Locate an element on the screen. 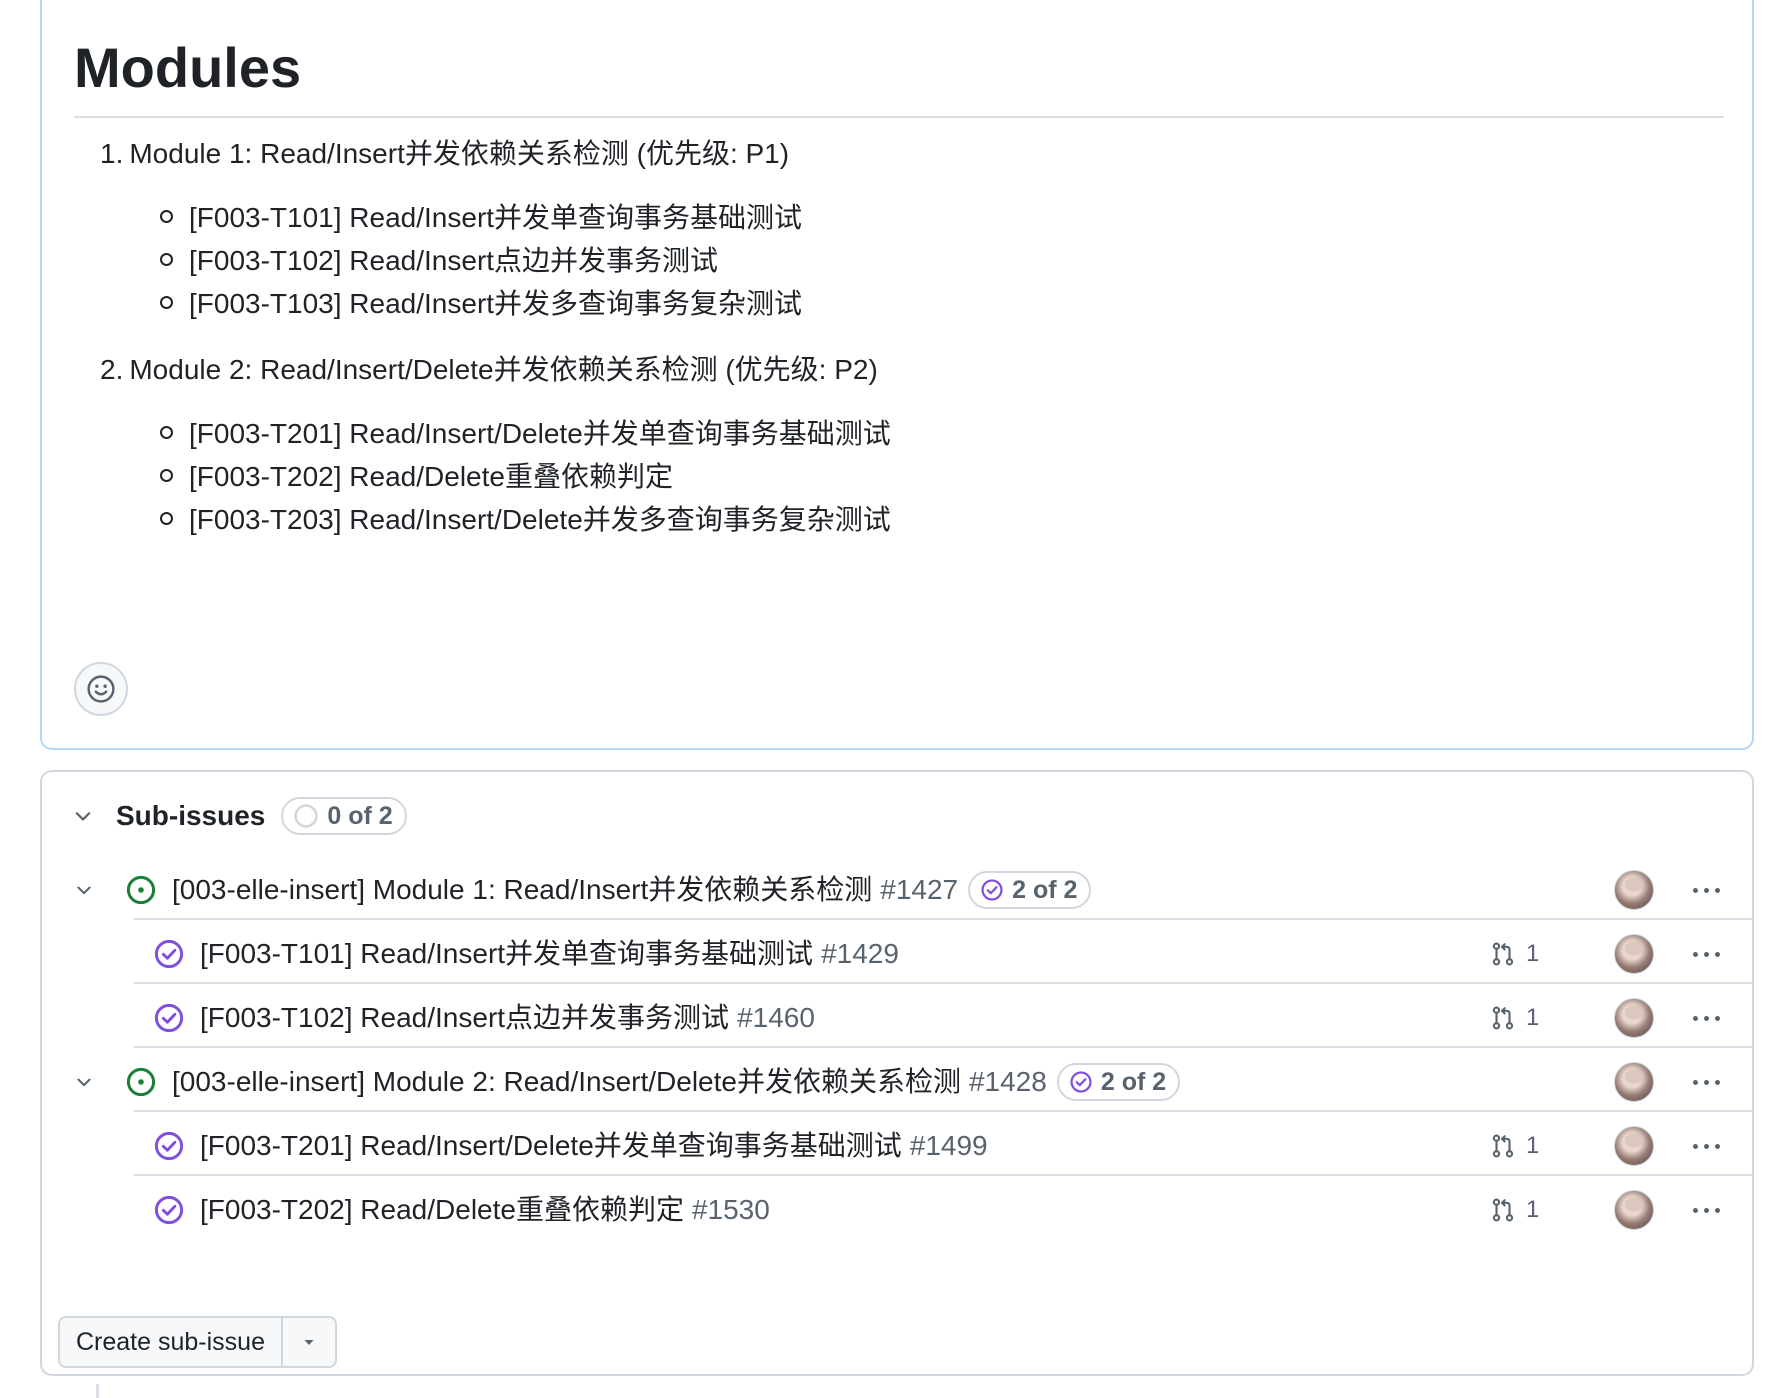  bullet-item: [F003-T102] Read/Insert点边并发事务测试 is located at coordinates (439, 261).